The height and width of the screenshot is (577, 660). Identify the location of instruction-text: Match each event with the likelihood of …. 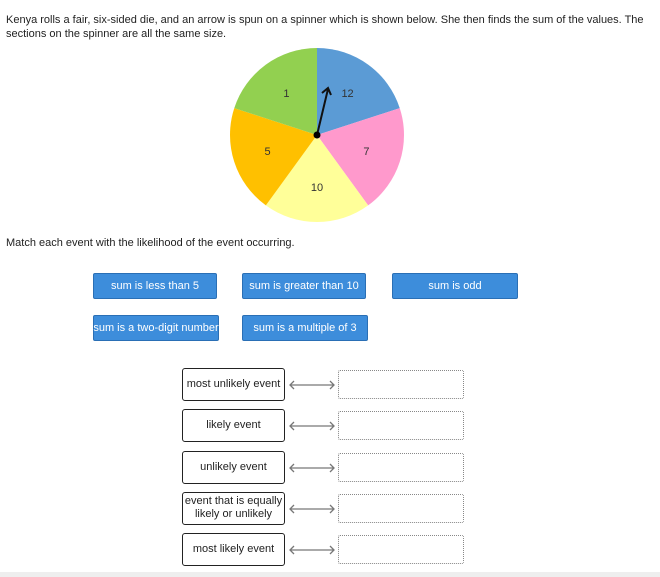
(150, 243).